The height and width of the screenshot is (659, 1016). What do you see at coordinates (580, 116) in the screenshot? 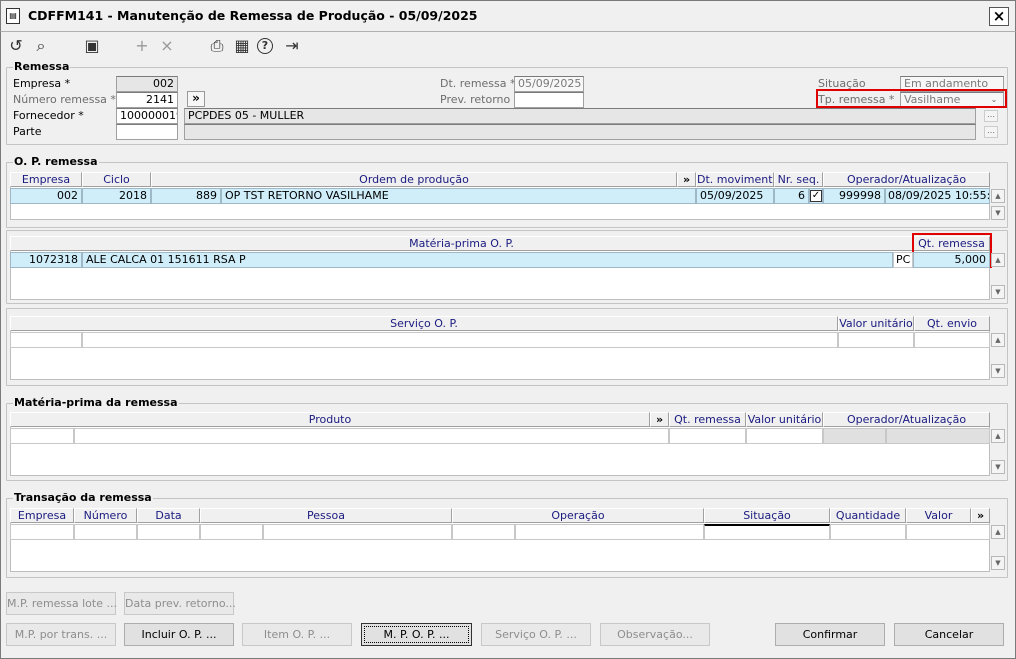
I see `fornecedor-name-field: PCPDES 05 - MULLER` at bounding box center [580, 116].